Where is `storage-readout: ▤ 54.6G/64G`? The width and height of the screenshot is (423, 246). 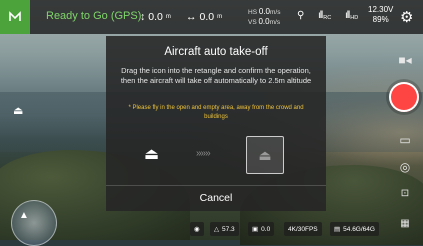 storage-readout: ▤ 54.6G/64G is located at coordinates (354, 229).